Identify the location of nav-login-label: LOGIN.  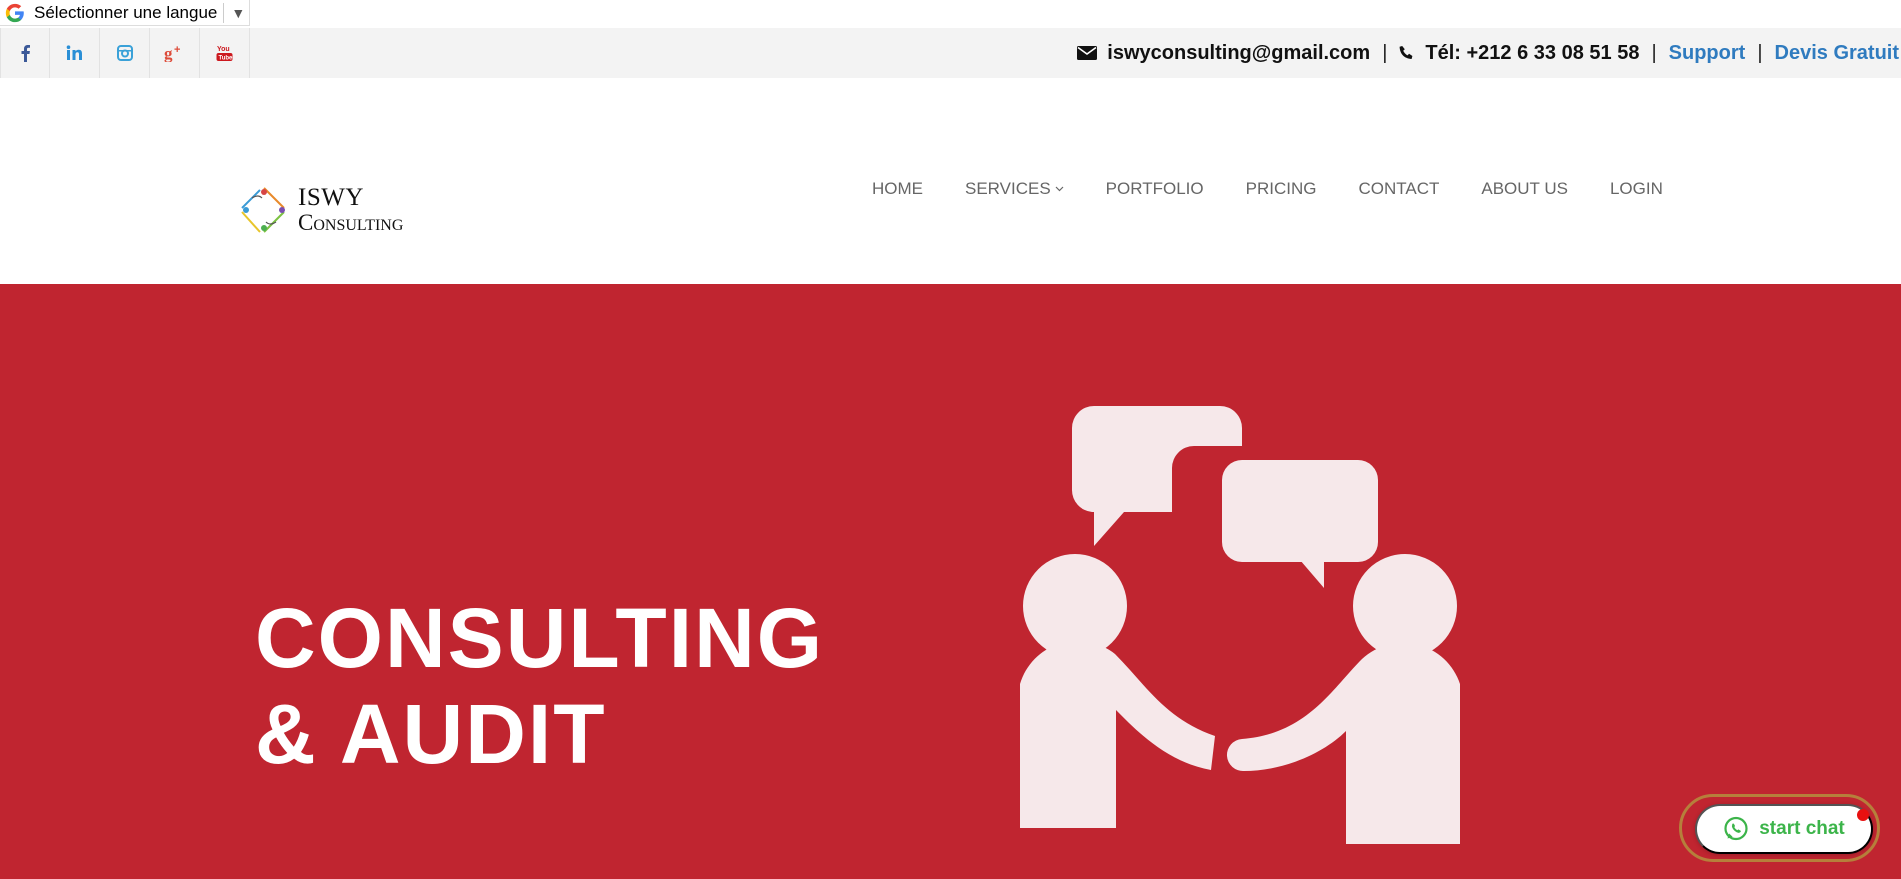
(1636, 188).